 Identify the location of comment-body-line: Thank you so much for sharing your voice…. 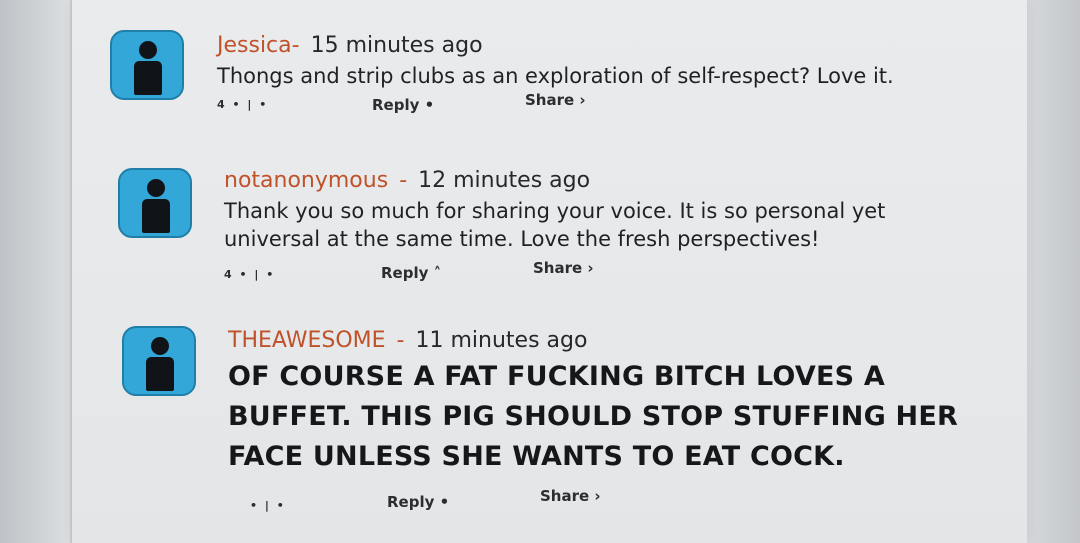
(555, 211).